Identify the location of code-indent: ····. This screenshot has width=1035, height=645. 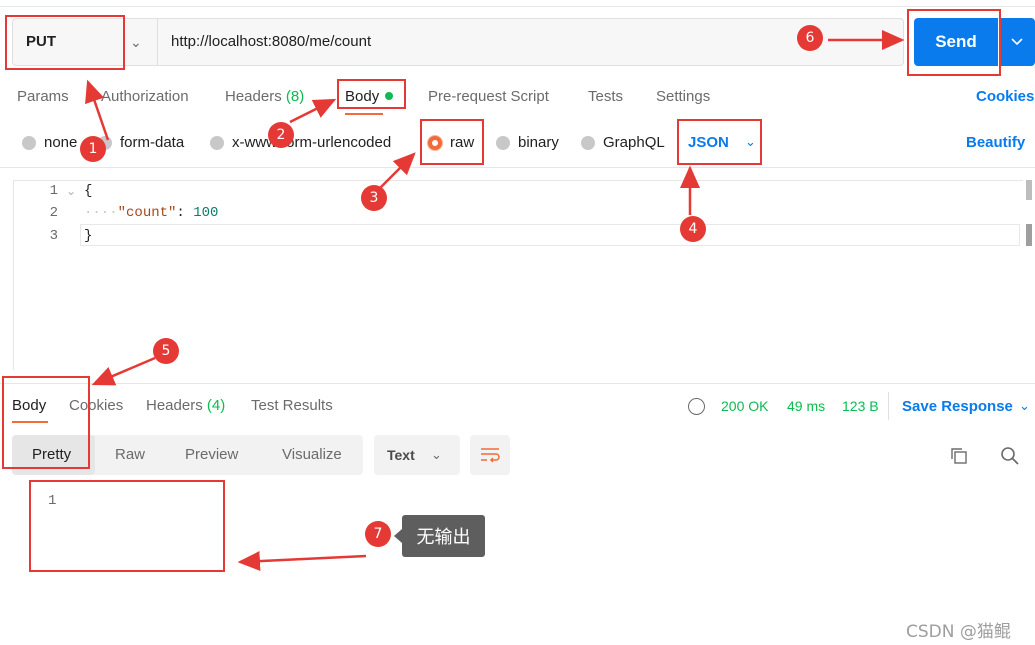
(101, 213).